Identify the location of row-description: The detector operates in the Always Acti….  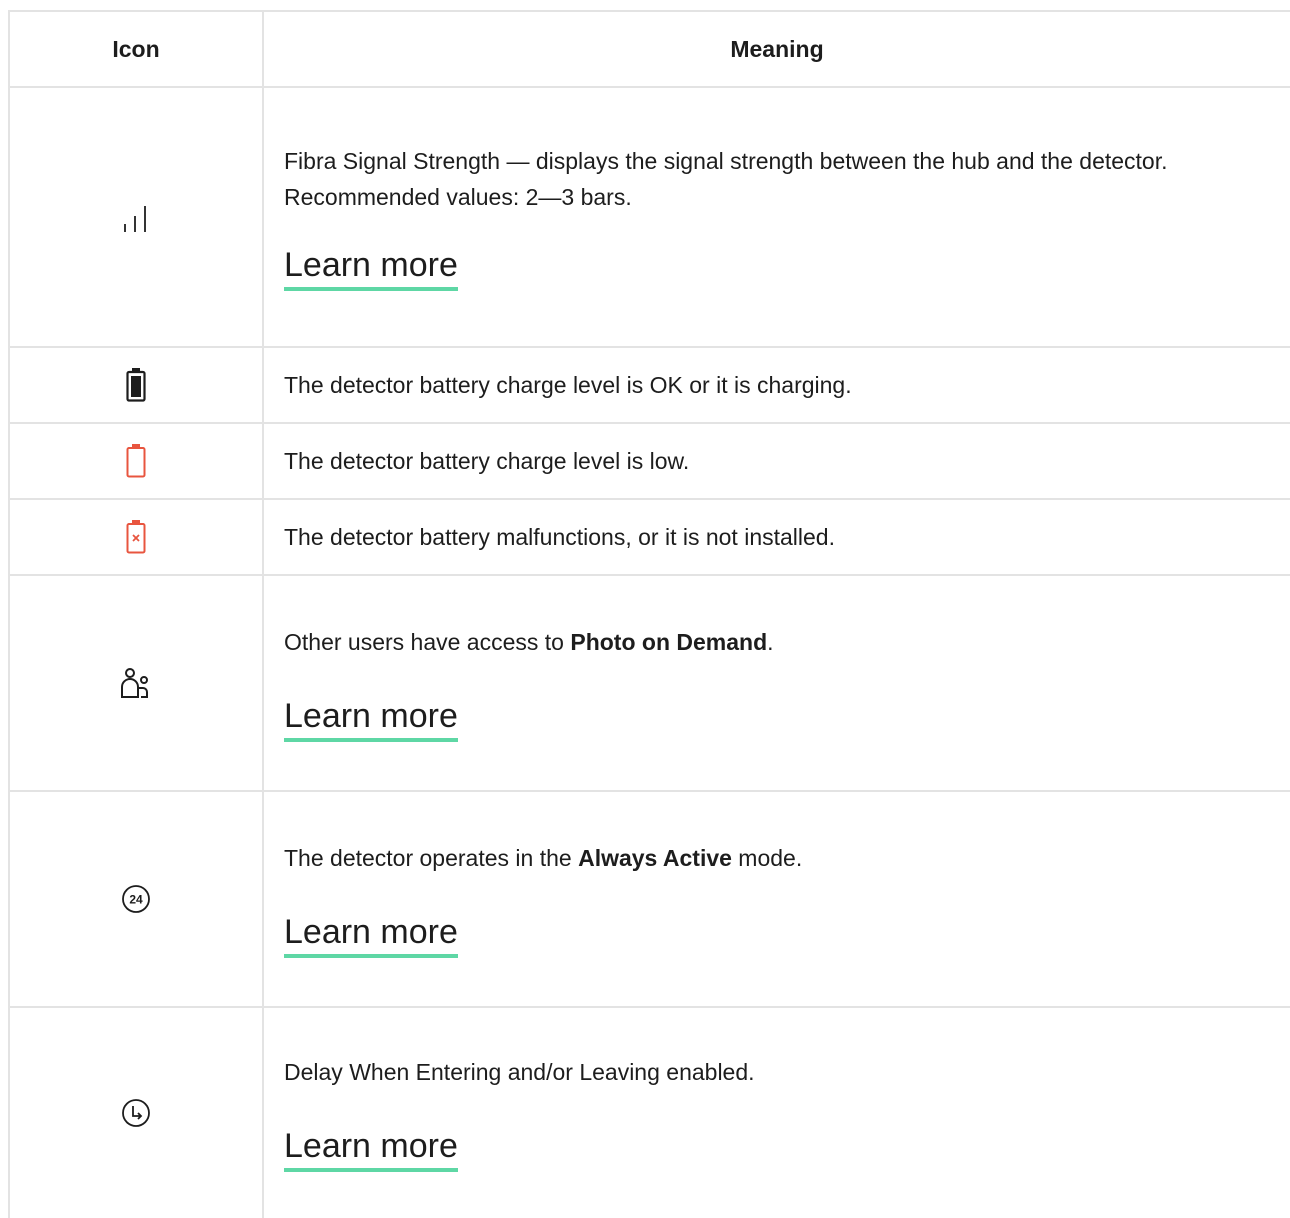
(543, 858).